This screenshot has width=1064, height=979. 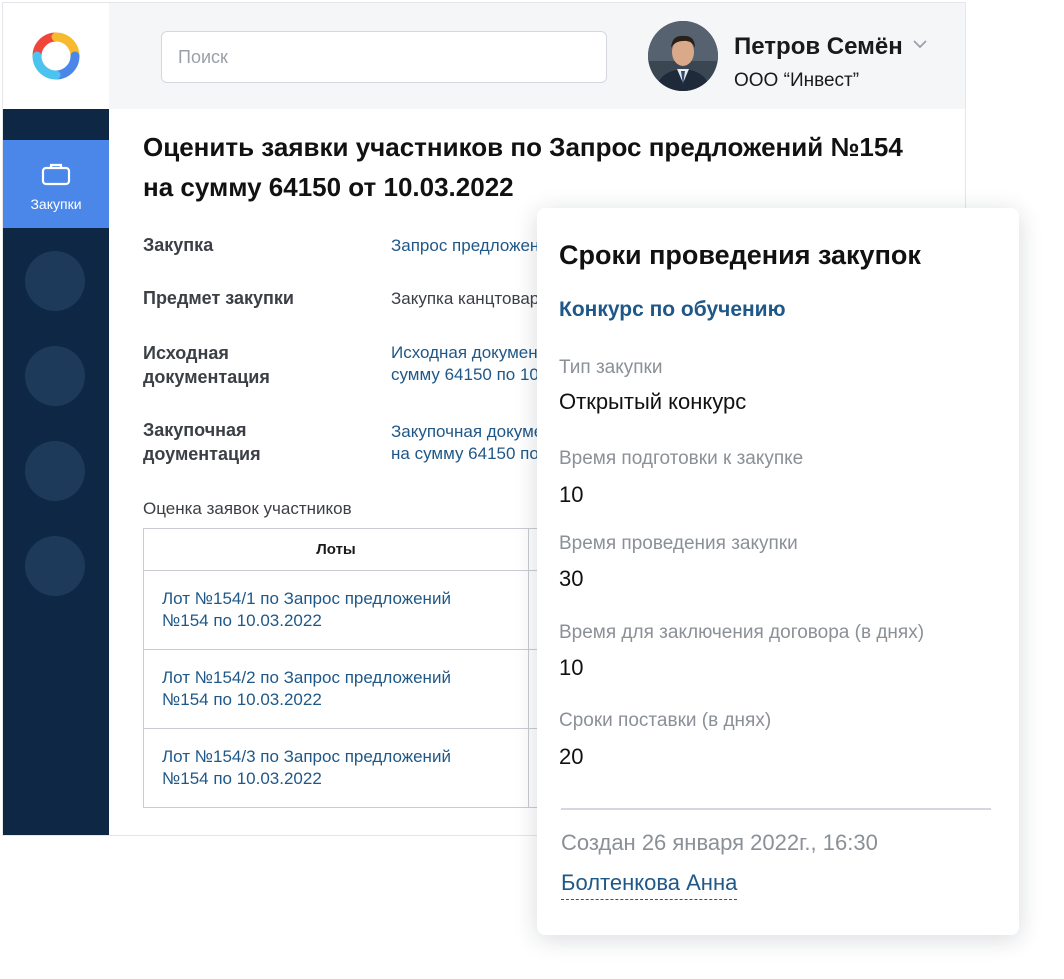 What do you see at coordinates (471, 352) in the screenshot?
I see `field-value-line: Исходная документация` at bounding box center [471, 352].